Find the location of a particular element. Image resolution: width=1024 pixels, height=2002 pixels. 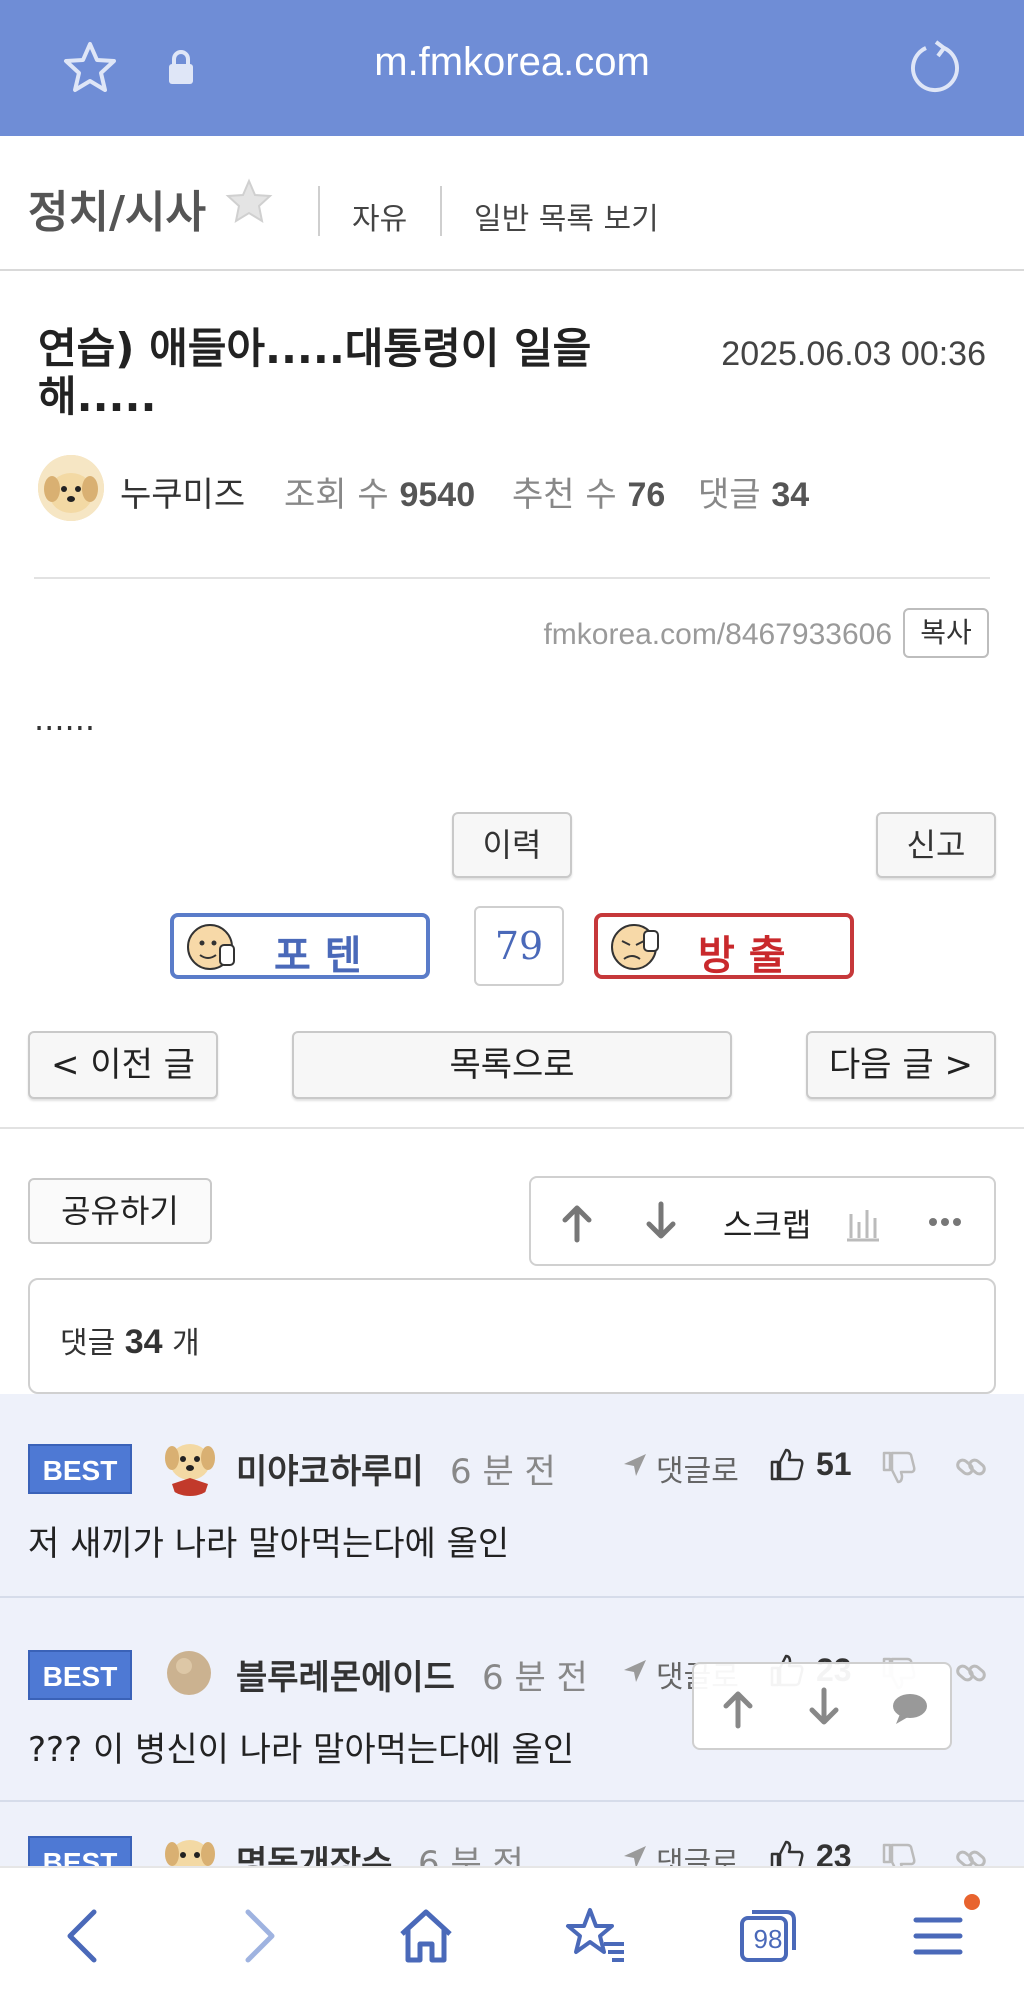

short-url: fmkorea.com/8467933606 is located at coordinates (717, 635).